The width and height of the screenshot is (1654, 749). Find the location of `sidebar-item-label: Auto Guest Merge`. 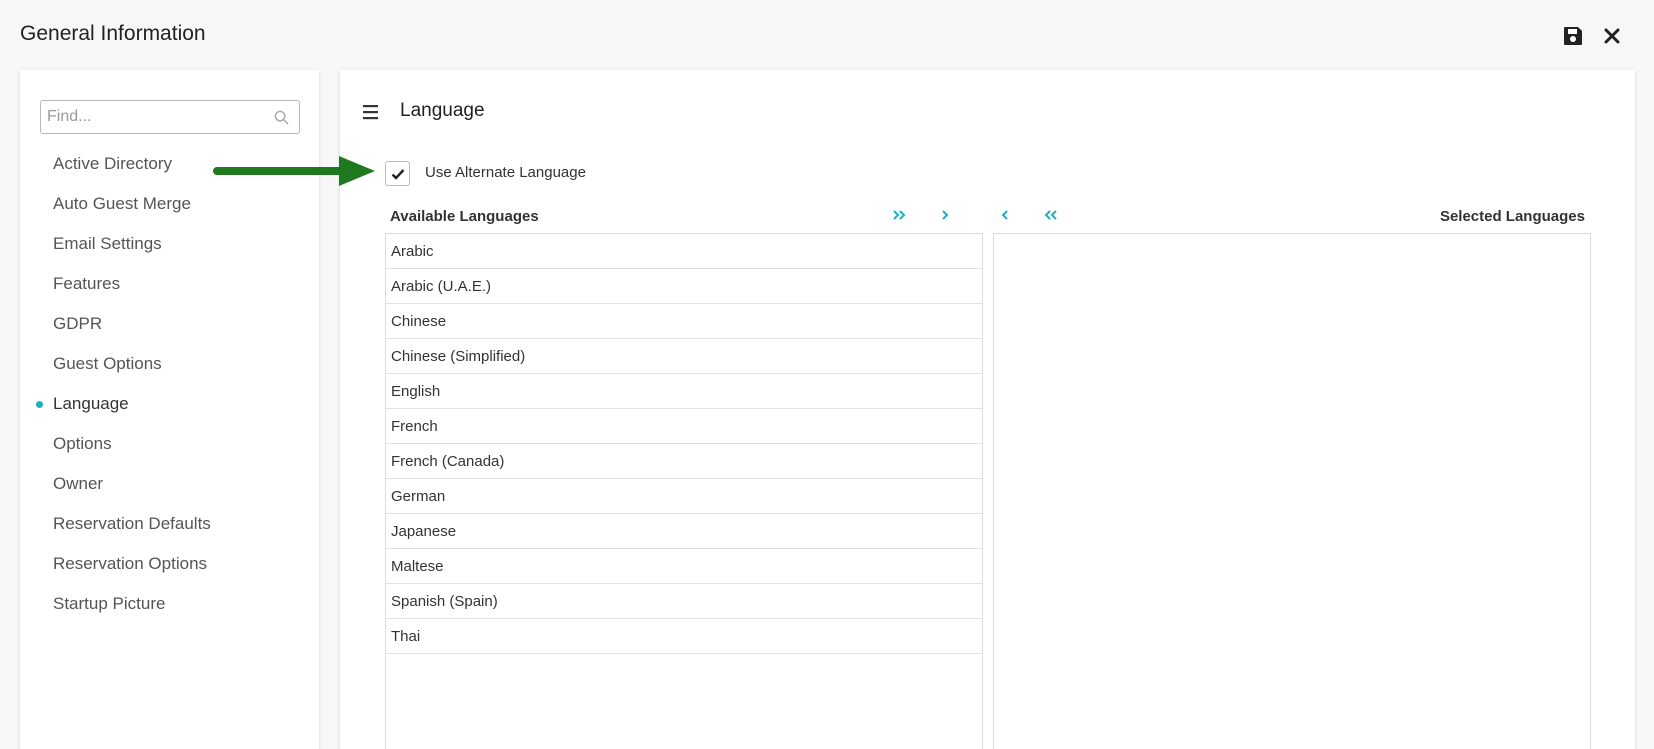

sidebar-item-label: Auto Guest Merge is located at coordinates (122, 203).